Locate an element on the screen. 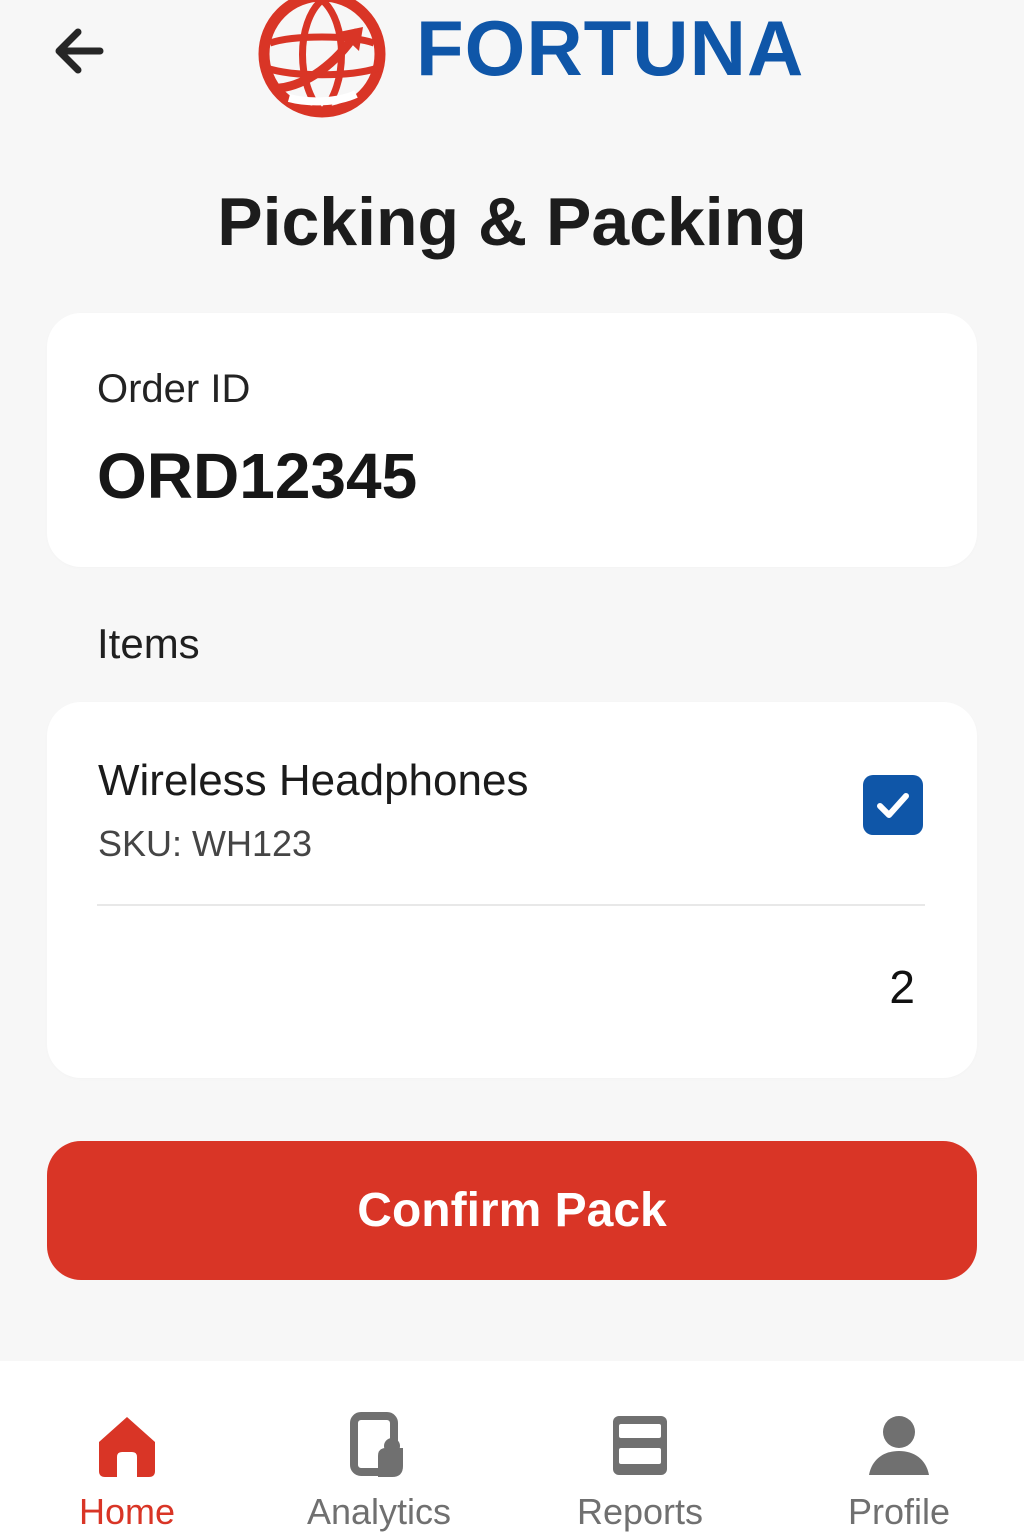 This screenshot has height=1536, width=1024. nav-analytics: Analytics is located at coordinates (379, 1448).